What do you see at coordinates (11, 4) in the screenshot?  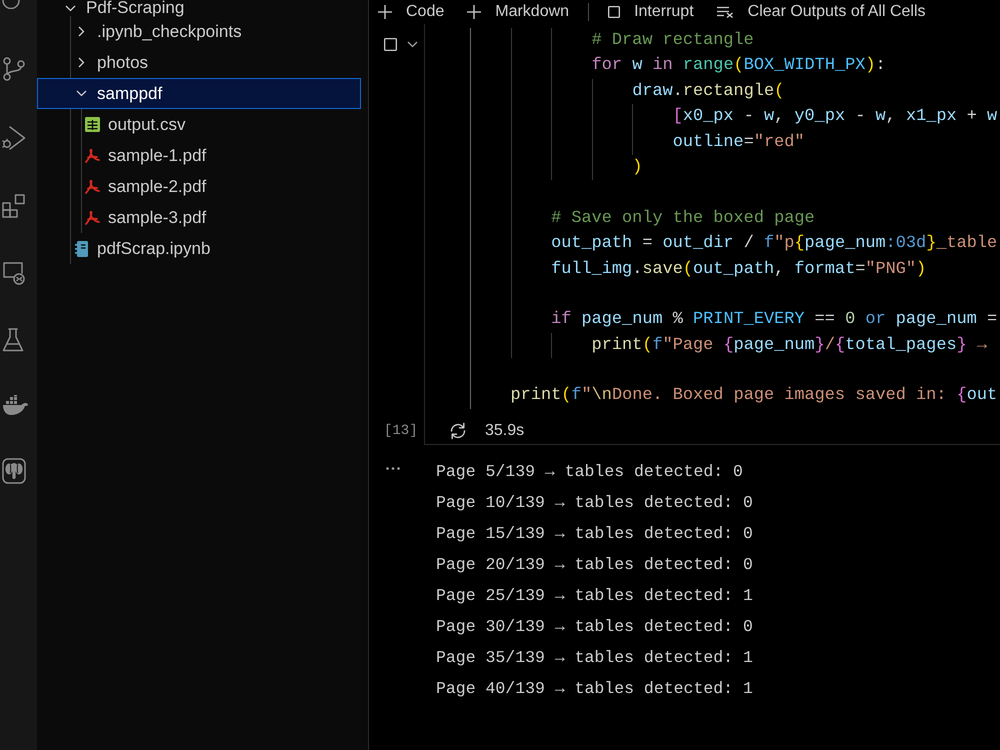 I see `ring-icon` at bounding box center [11, 4].